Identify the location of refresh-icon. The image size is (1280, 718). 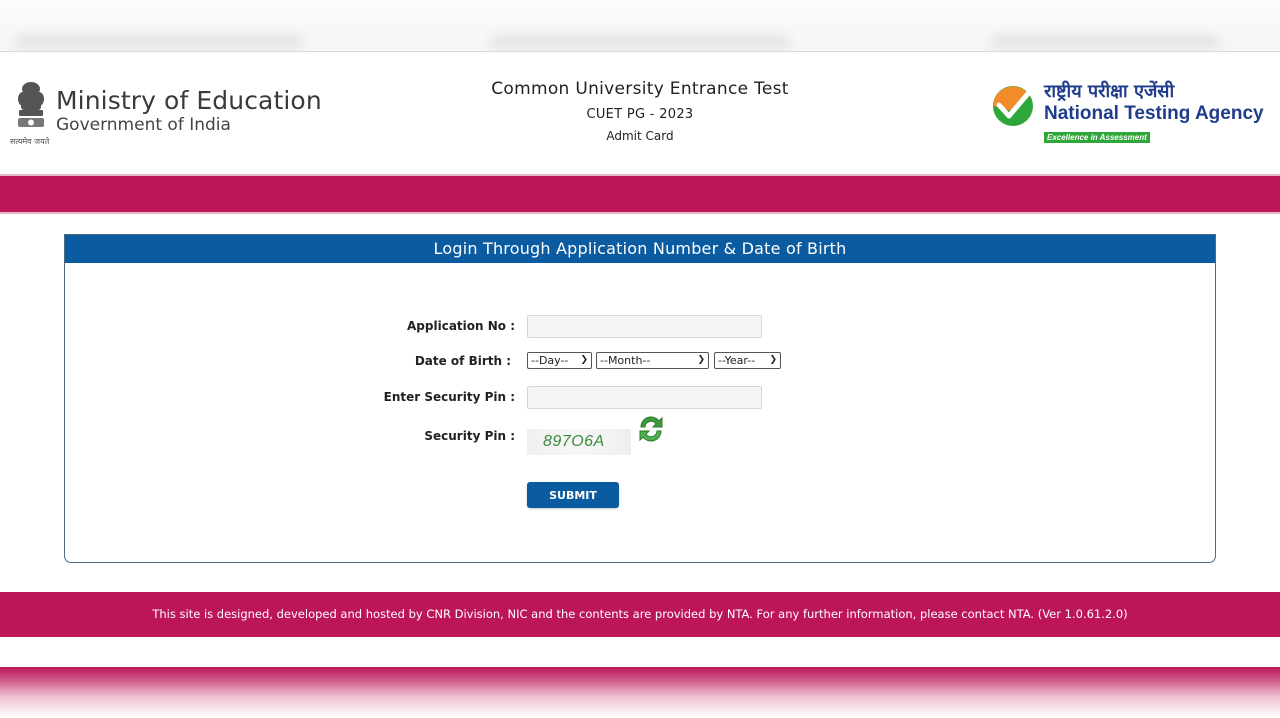
(651, 429).